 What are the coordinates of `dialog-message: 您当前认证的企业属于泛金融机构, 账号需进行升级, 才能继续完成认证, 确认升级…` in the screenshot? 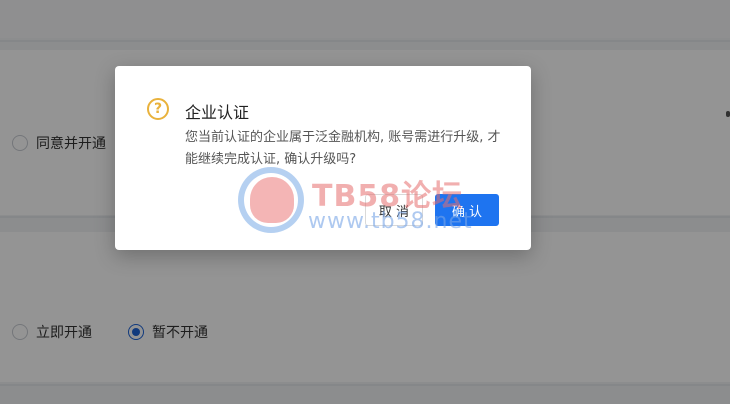 It's located at (343, 148).